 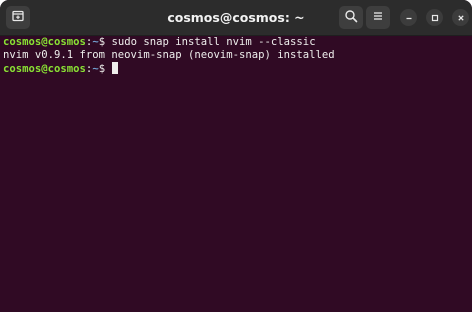 I want to click on minimize-icon, so click(x=409, y=17).